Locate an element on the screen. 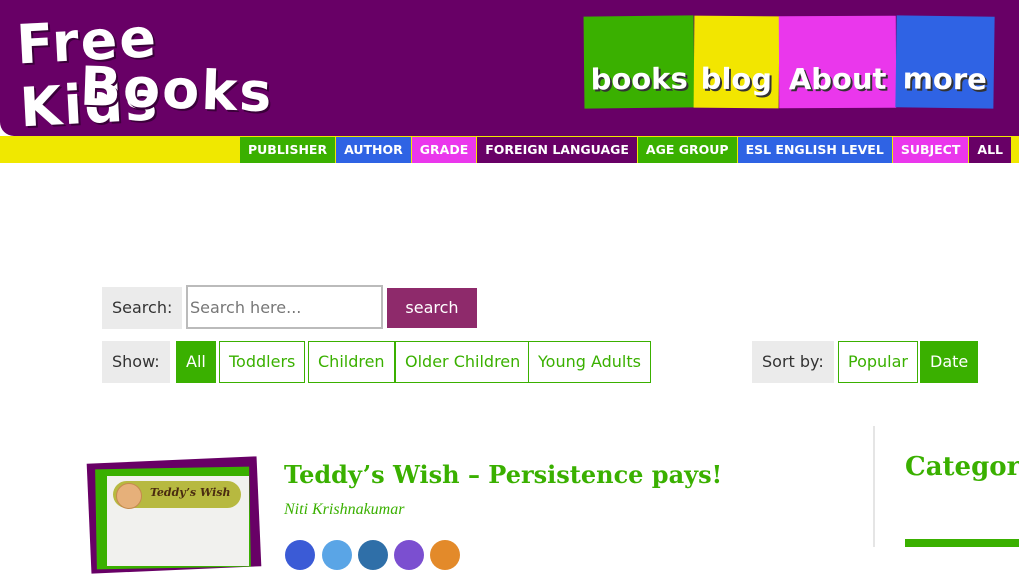 This screenshot has height=574, width=1019. post-title-link: Teddy’s Wish – Persistence pays! is located at coordinates (503, 474).